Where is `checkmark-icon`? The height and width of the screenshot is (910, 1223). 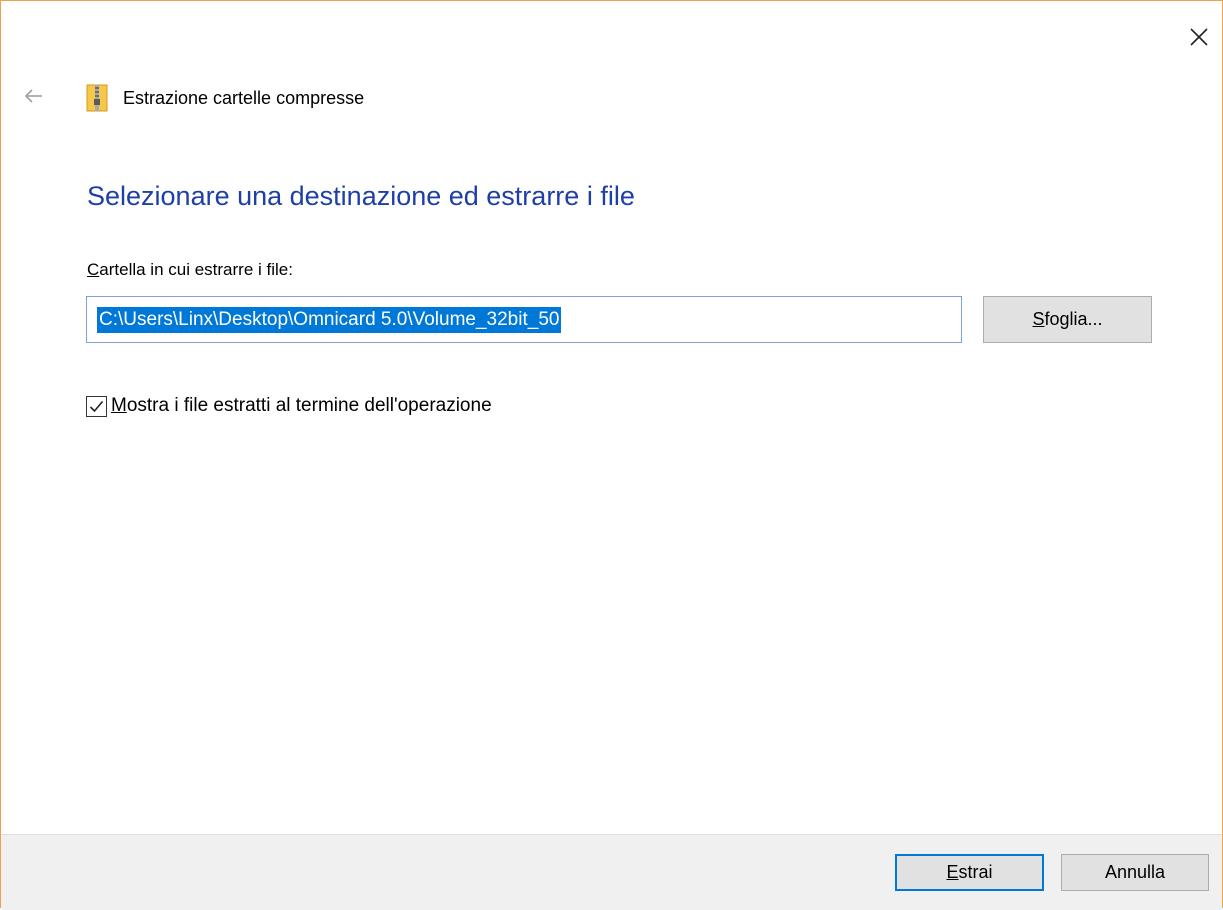 checkmark-icon is located at coordinates (96, 406).